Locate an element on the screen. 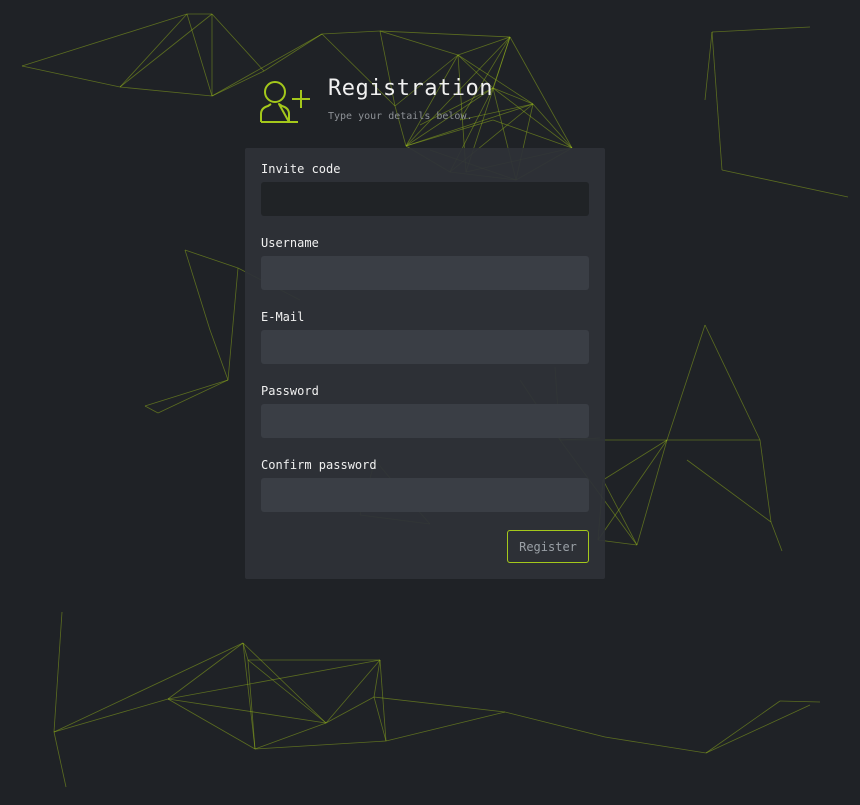 The height and width of the screenshot is (805, 860). username-input is located at coordinates (425, 273).